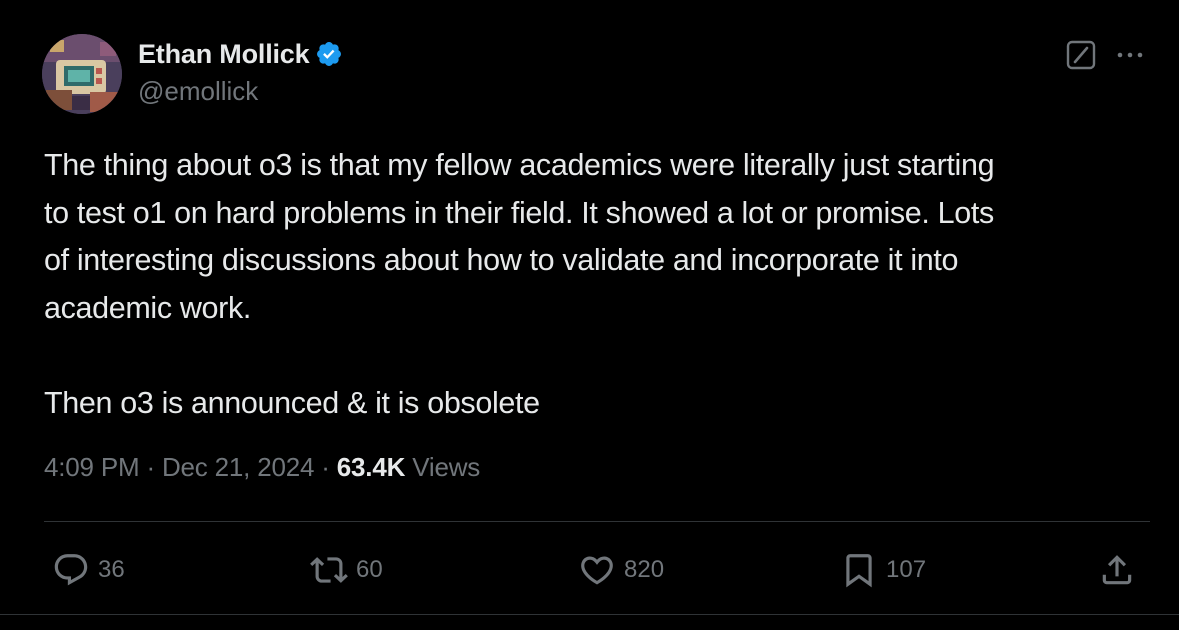 This screenshot has width=1179, height=630. I want to click on tweet-time: 4:09 PM, so click(92, 467).